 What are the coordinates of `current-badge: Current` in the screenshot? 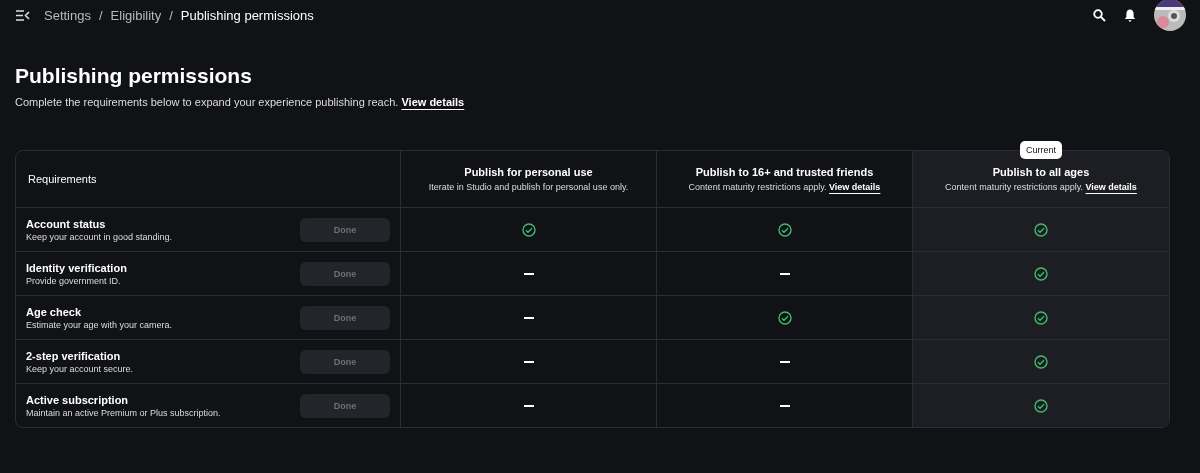 It's located at (1041, 150).